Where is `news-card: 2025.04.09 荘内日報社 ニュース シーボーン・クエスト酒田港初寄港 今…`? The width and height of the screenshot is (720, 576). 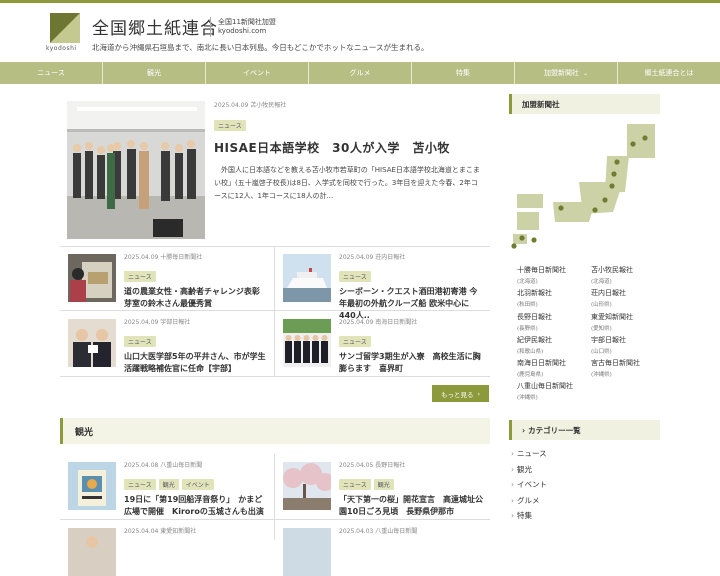
news-card: 2025.04.09 荘内日報社 ニュース シーボーン・クエスト酒田港初寄港 今… is located at coordinates (379, 283).